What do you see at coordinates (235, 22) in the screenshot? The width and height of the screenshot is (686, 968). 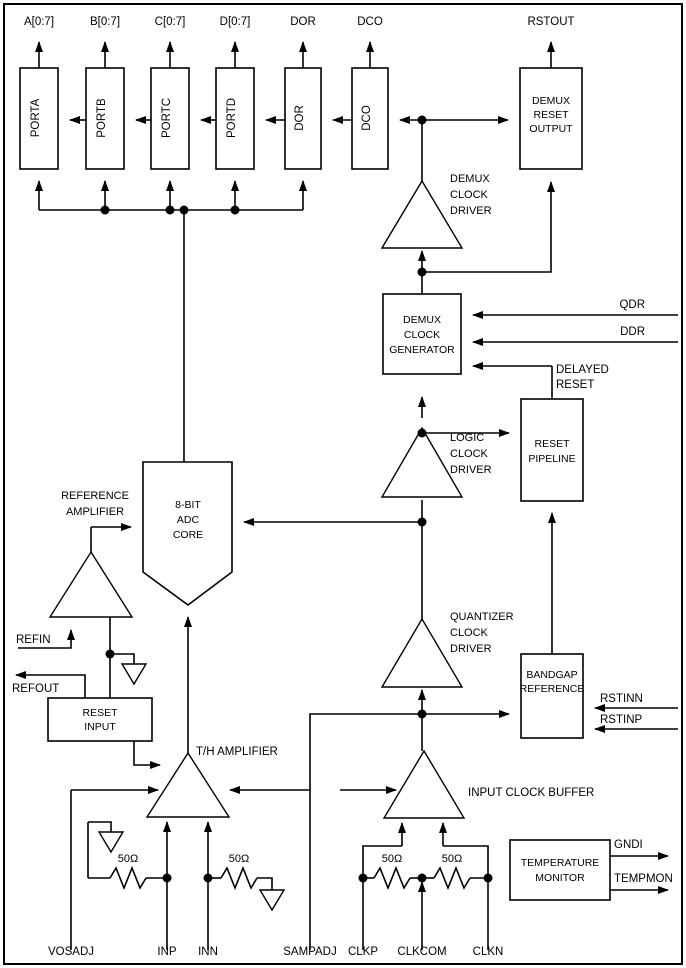 I see `io-label-d: D[0:7]` at bounding box center [235, 22].